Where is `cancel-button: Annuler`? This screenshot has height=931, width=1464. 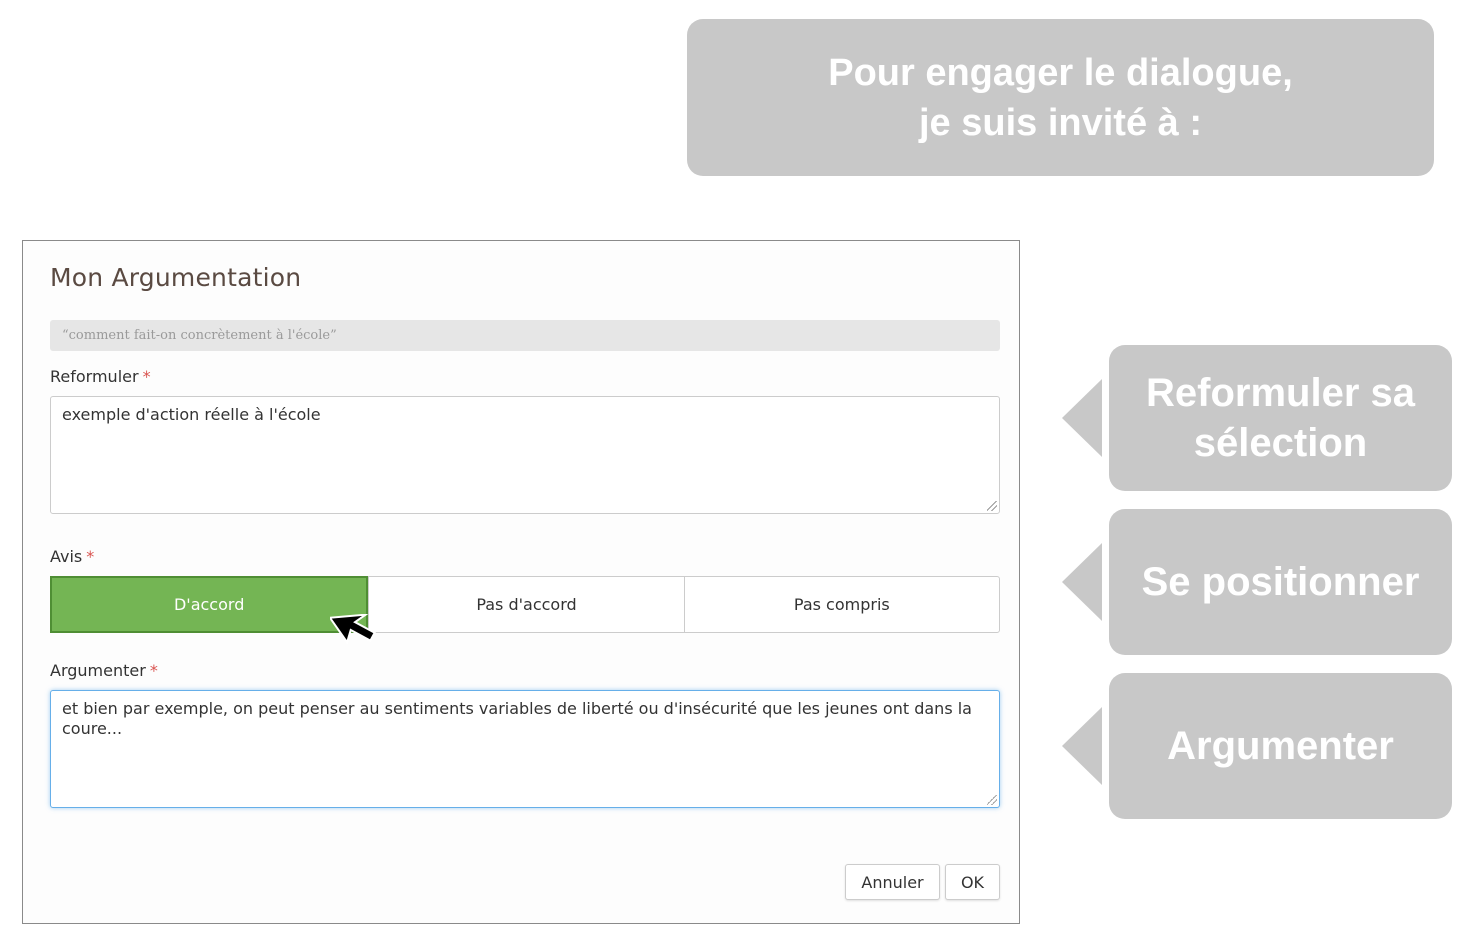 cancel-button: Annuler is located at coordinates (892, 882).